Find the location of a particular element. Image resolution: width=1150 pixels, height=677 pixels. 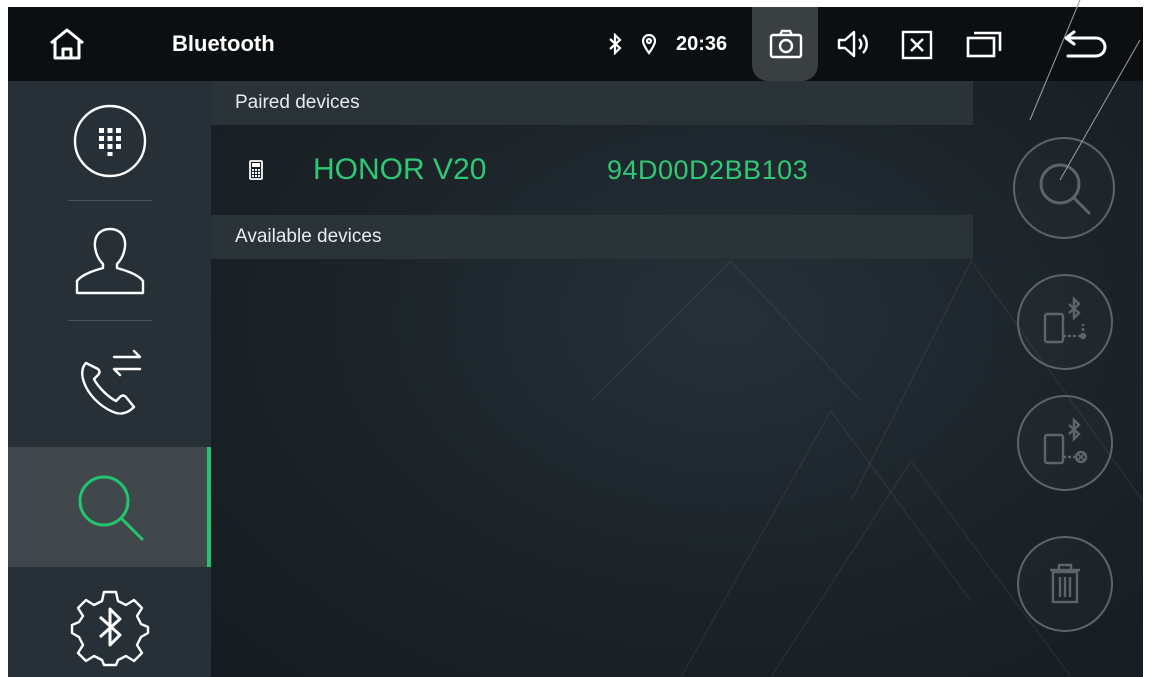

paired-device-row: HONOR V20 94D00D2BB103 is located at coordinates (592, 170).